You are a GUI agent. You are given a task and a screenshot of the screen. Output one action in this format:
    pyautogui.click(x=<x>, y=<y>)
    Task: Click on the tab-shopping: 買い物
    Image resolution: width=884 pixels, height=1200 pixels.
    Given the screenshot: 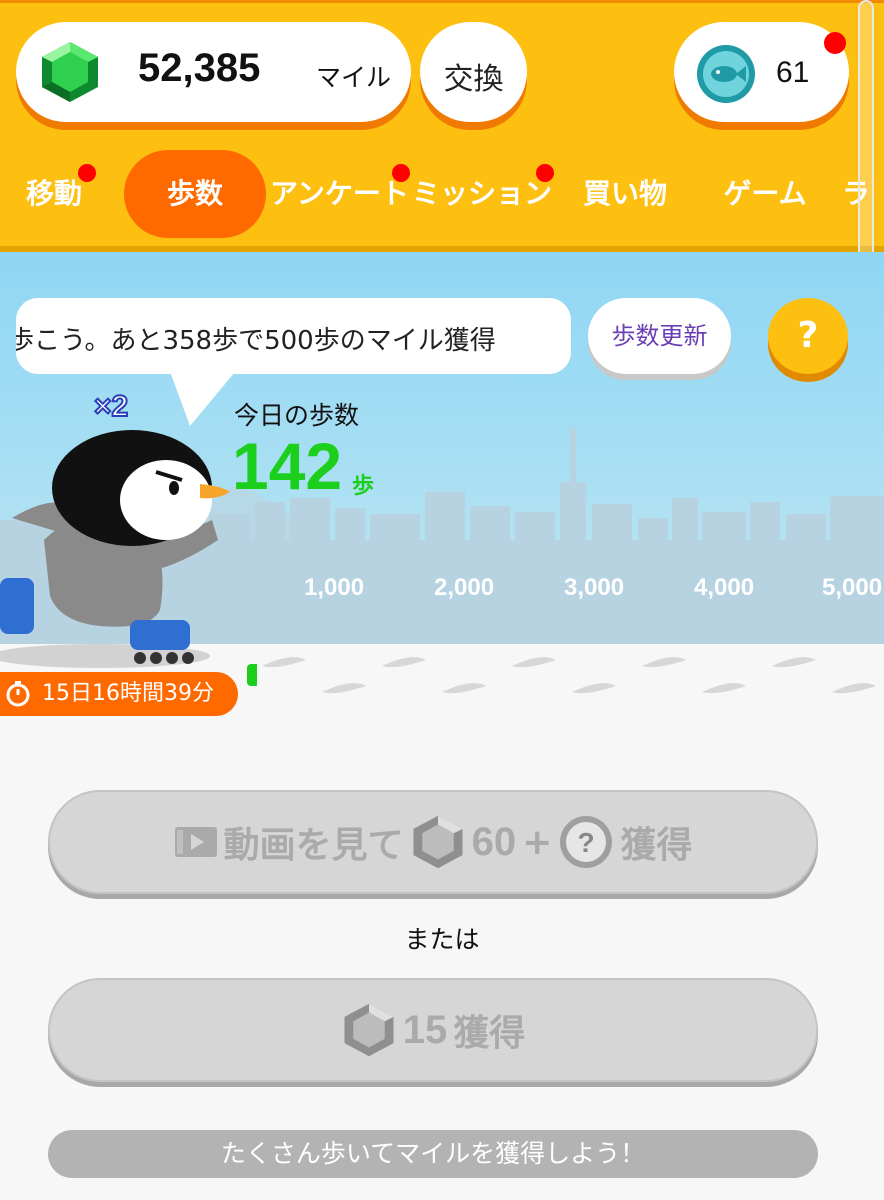 What is the action you would take?
    pyautogui.click(x=625, y=194)
    